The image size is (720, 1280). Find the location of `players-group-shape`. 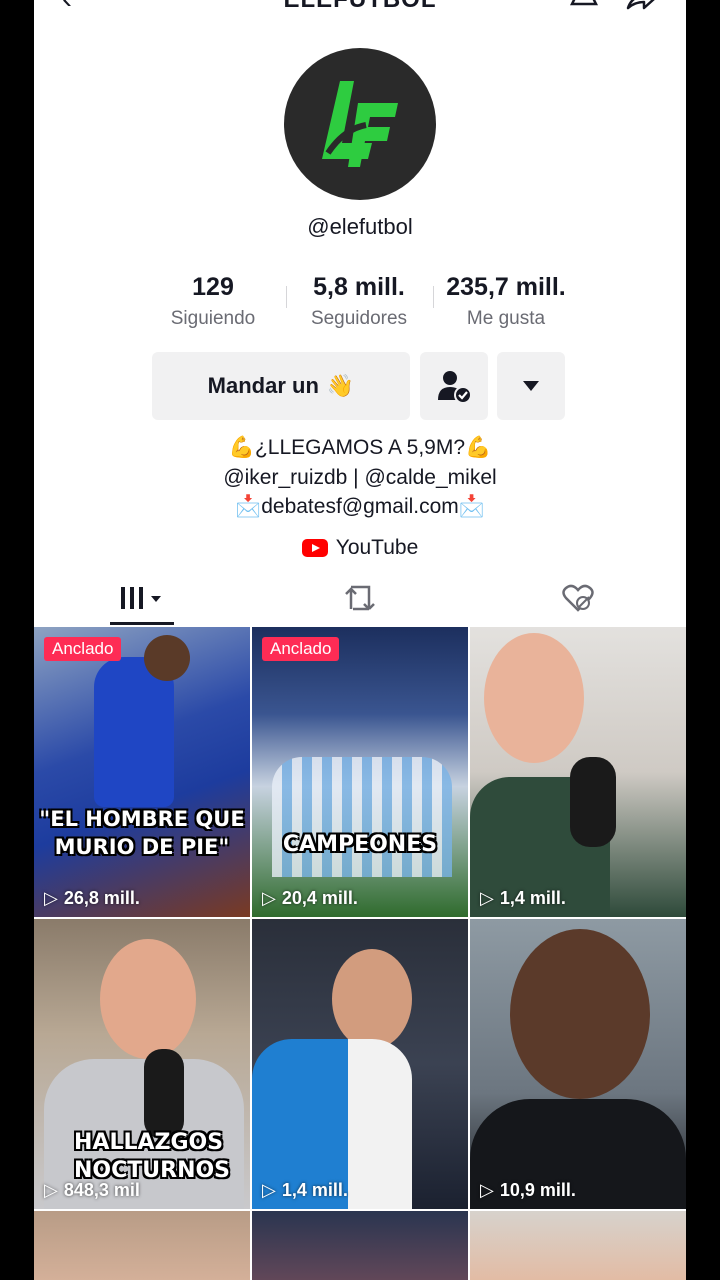

players-group-shape is located at coordinates (362, 817).